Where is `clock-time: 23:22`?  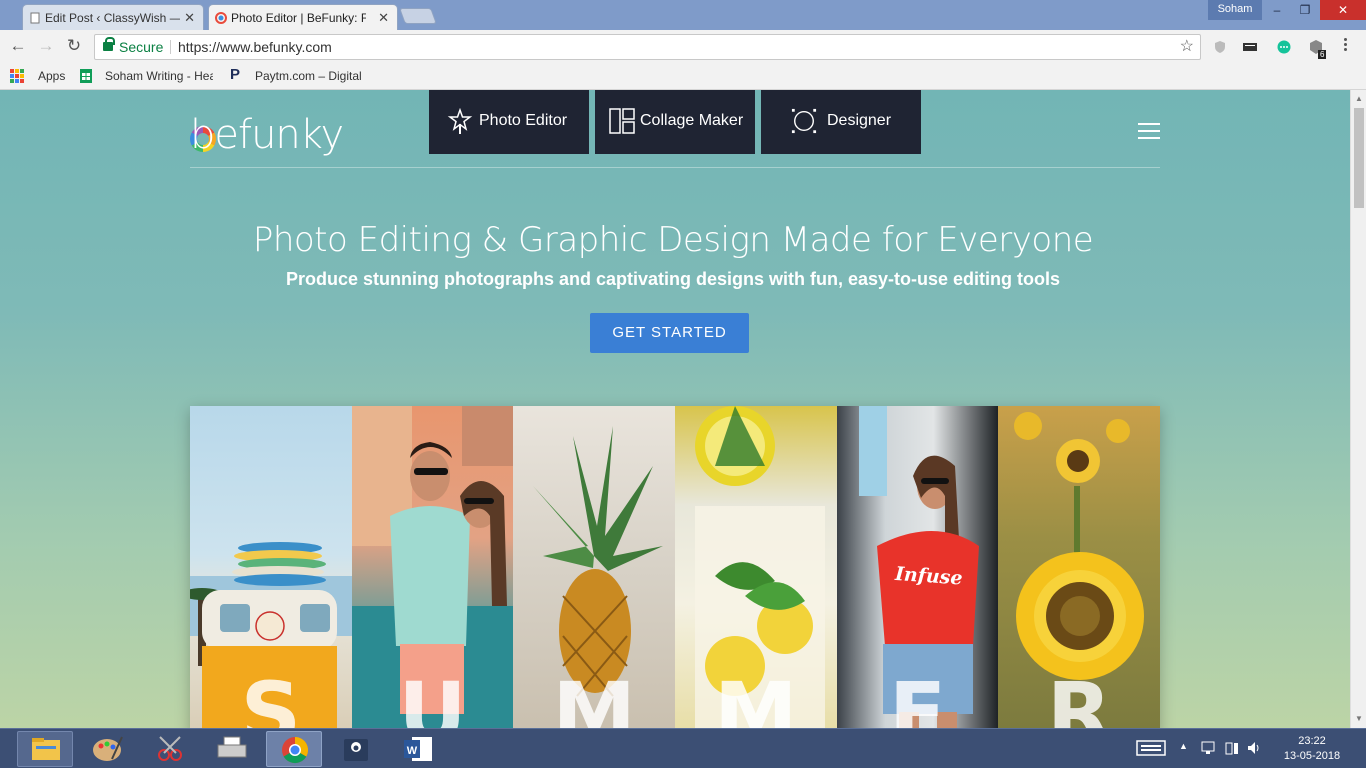 clock-time: 23:22 is located at coordinates (1312, 741).